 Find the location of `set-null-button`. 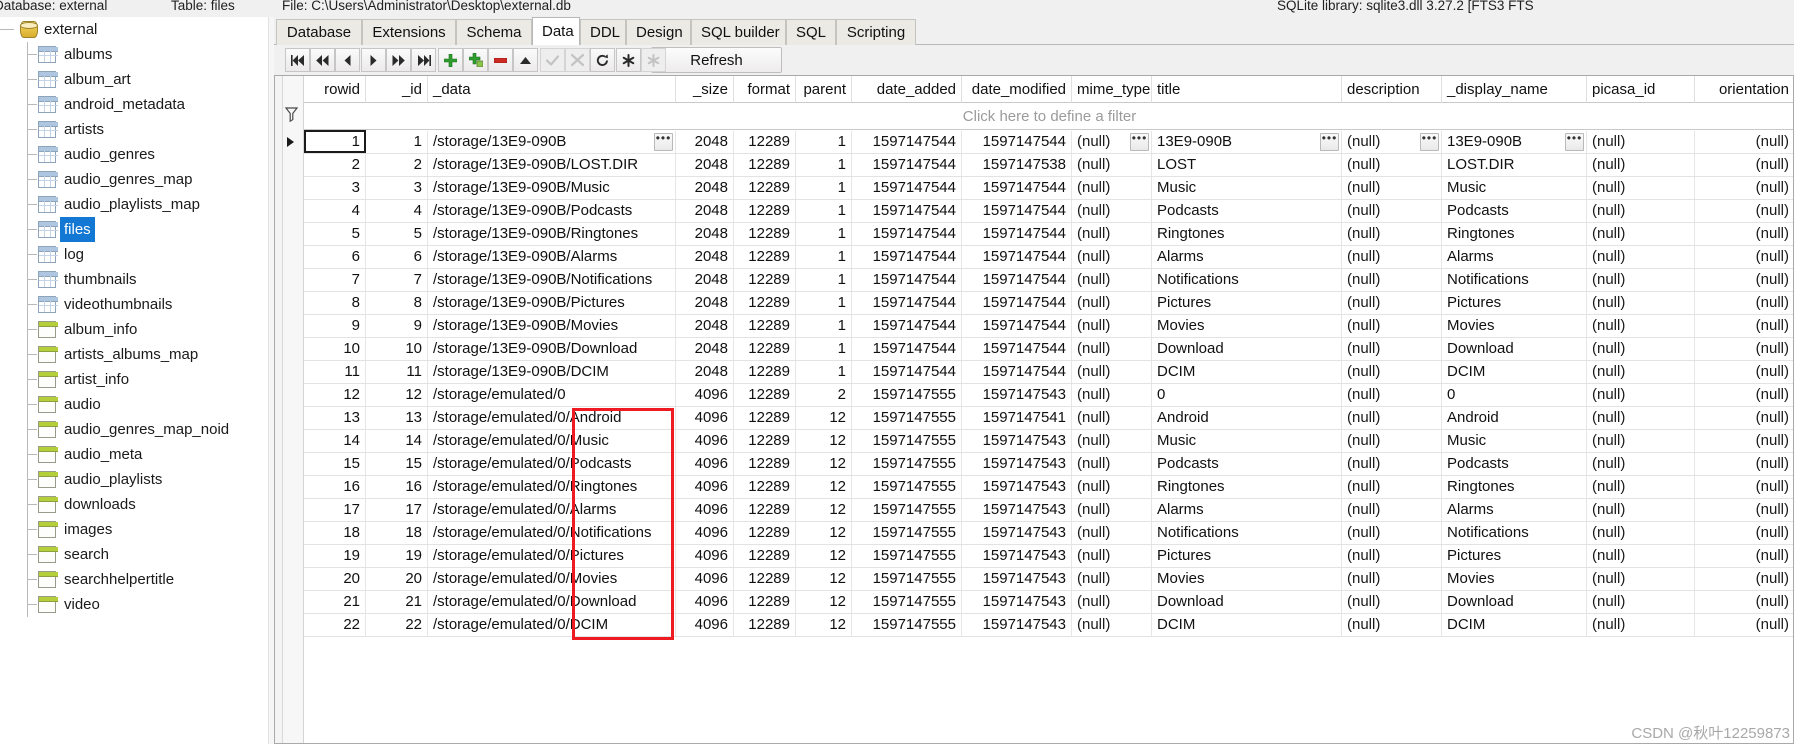

set-null-button is located at coordinates (628, 60).